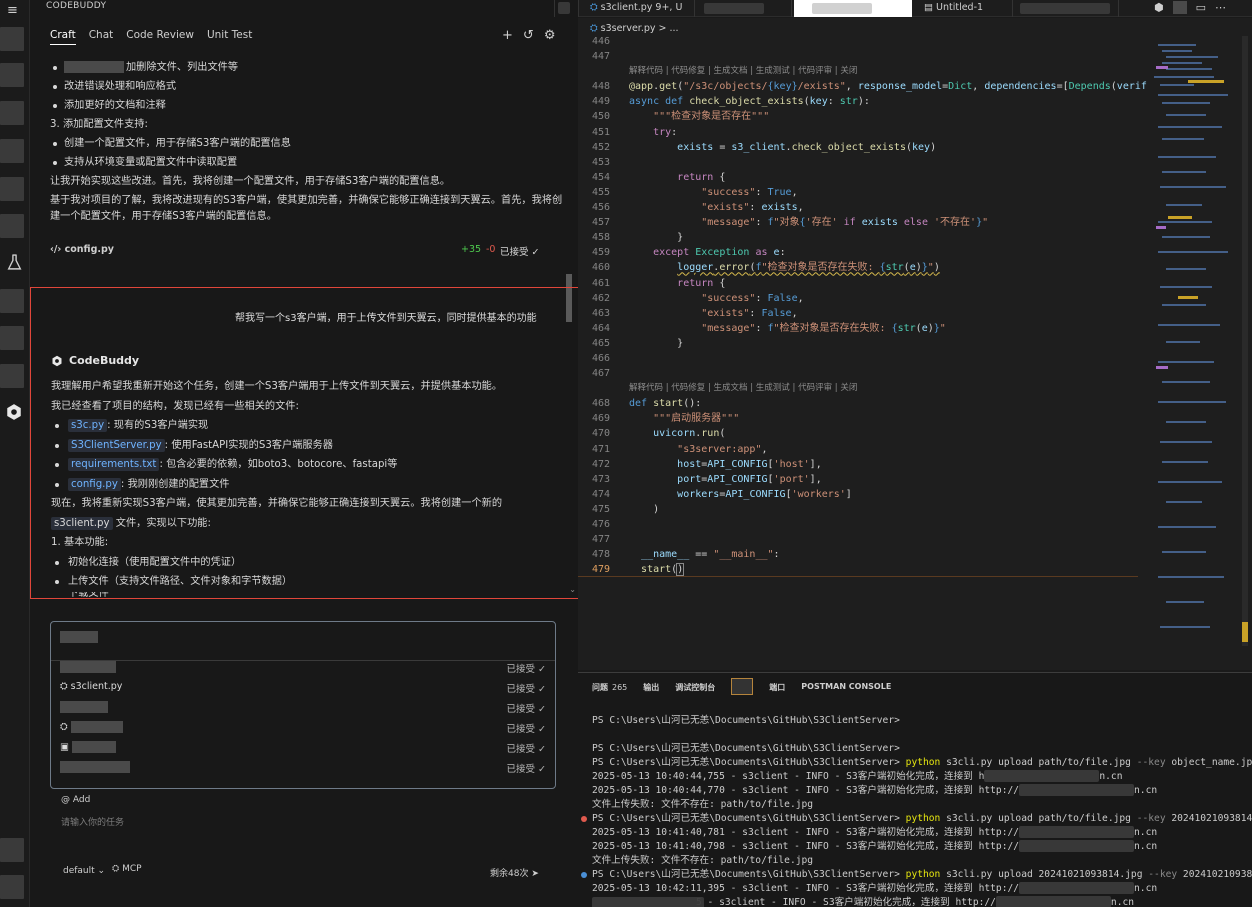  What do you see at coordinates (63, 37) in the screenshot?
I see `tab-craft: Craft` at bounding box center [63, 37].